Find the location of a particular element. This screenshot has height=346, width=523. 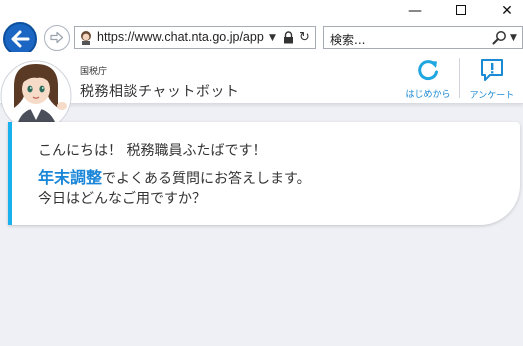

maximize-button is located at coordinates (461, 11).